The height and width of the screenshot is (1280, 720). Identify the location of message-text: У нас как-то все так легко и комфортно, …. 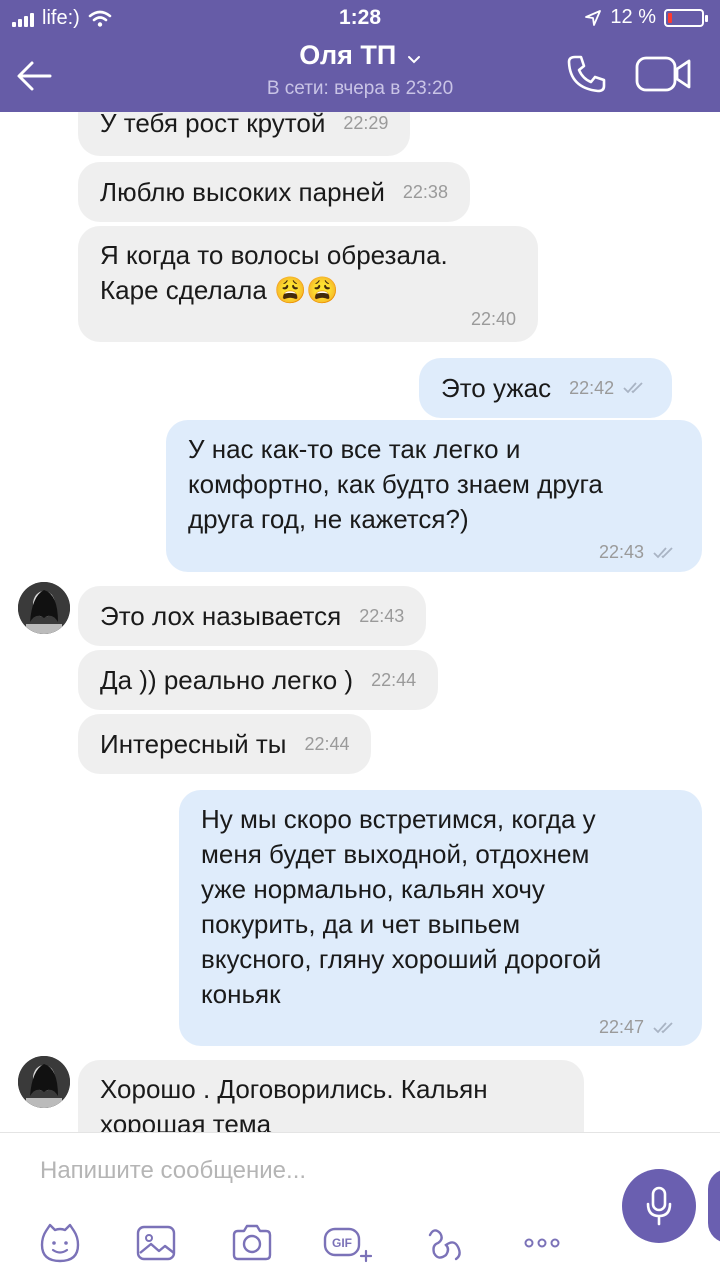
(395, 484).